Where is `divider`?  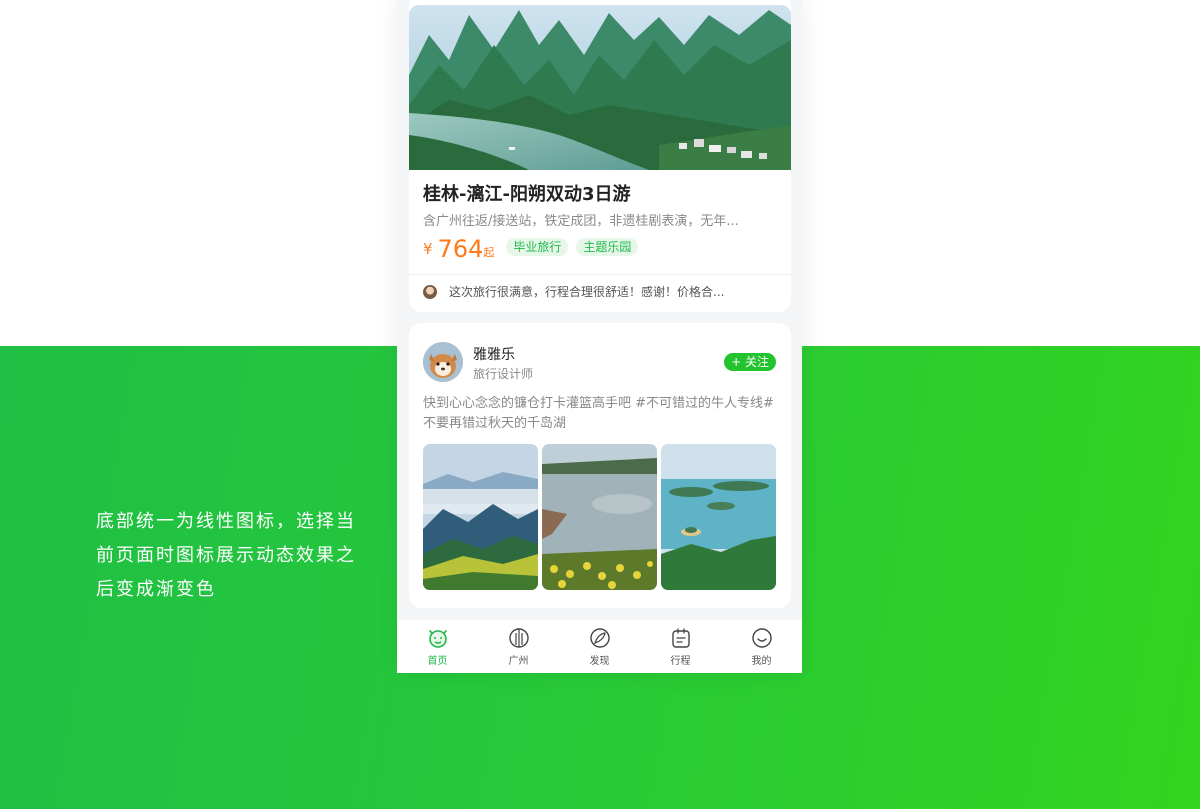
divider is located at coordinates (600, 274).